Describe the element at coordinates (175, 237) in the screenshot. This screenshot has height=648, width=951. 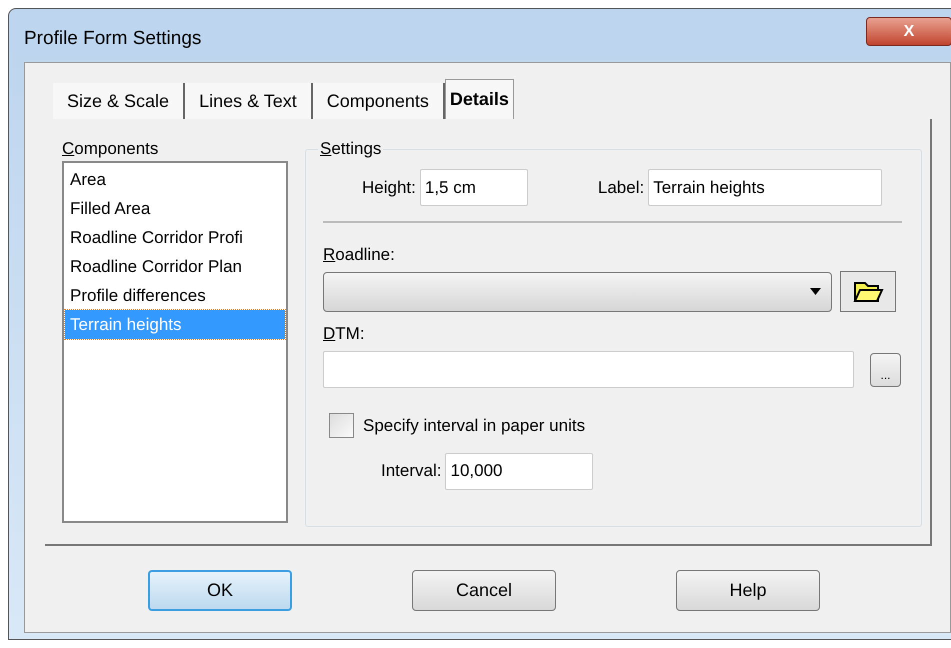
I see `list-item: Roadline Corridor Profi` at that location.